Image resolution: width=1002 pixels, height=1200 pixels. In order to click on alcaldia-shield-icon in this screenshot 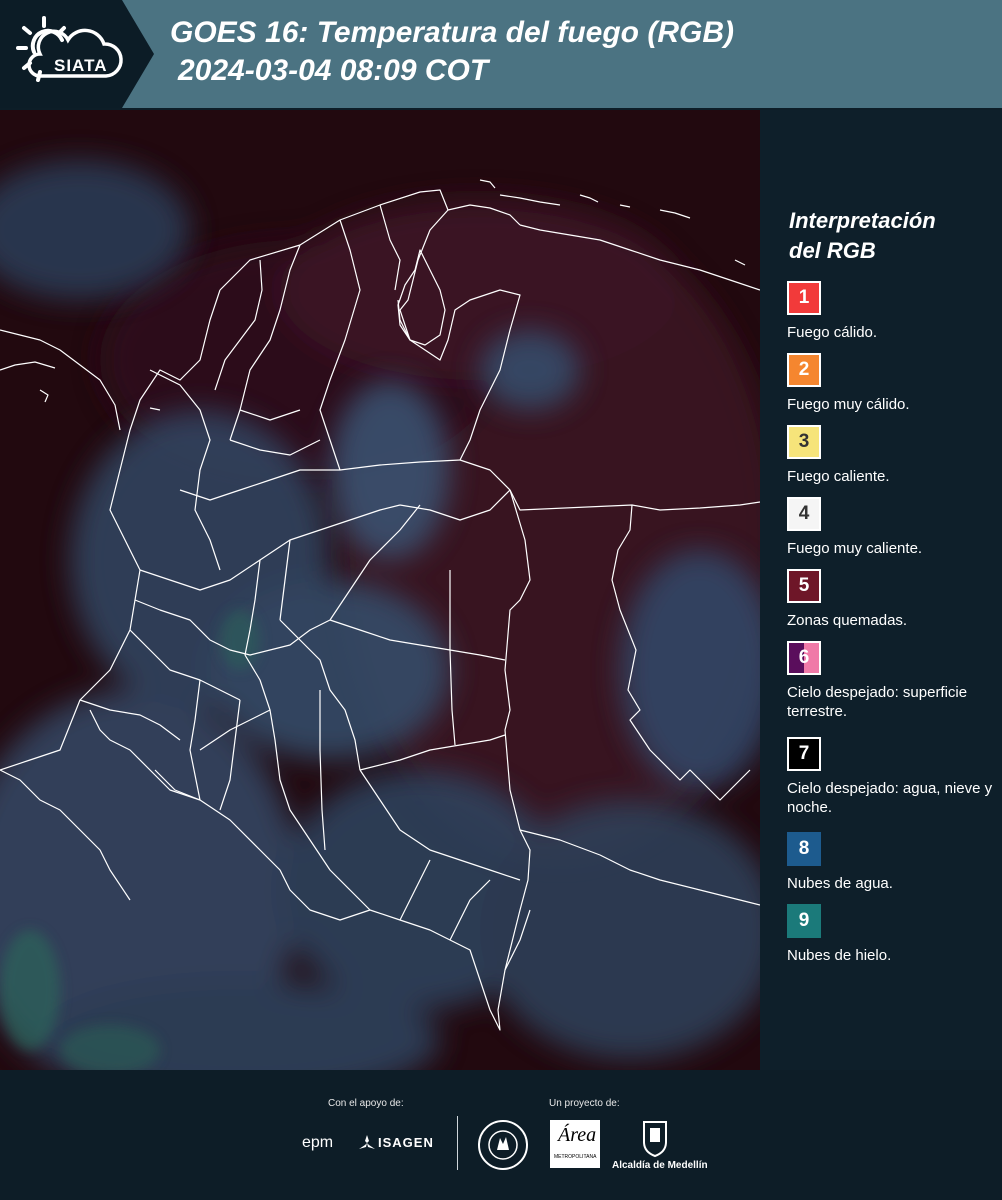, I will do `click(655, 1139)`.